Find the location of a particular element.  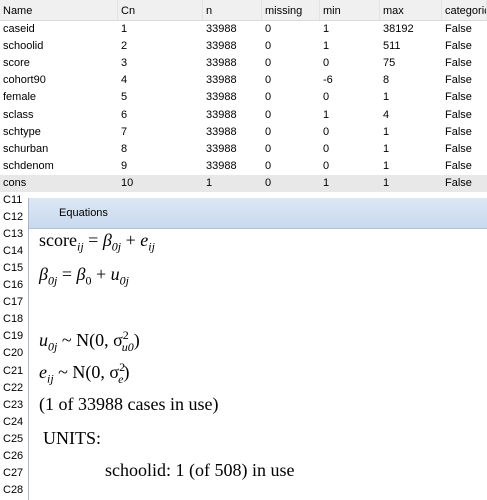

column-header-cn: Cn is located at coordinates (160, 10).